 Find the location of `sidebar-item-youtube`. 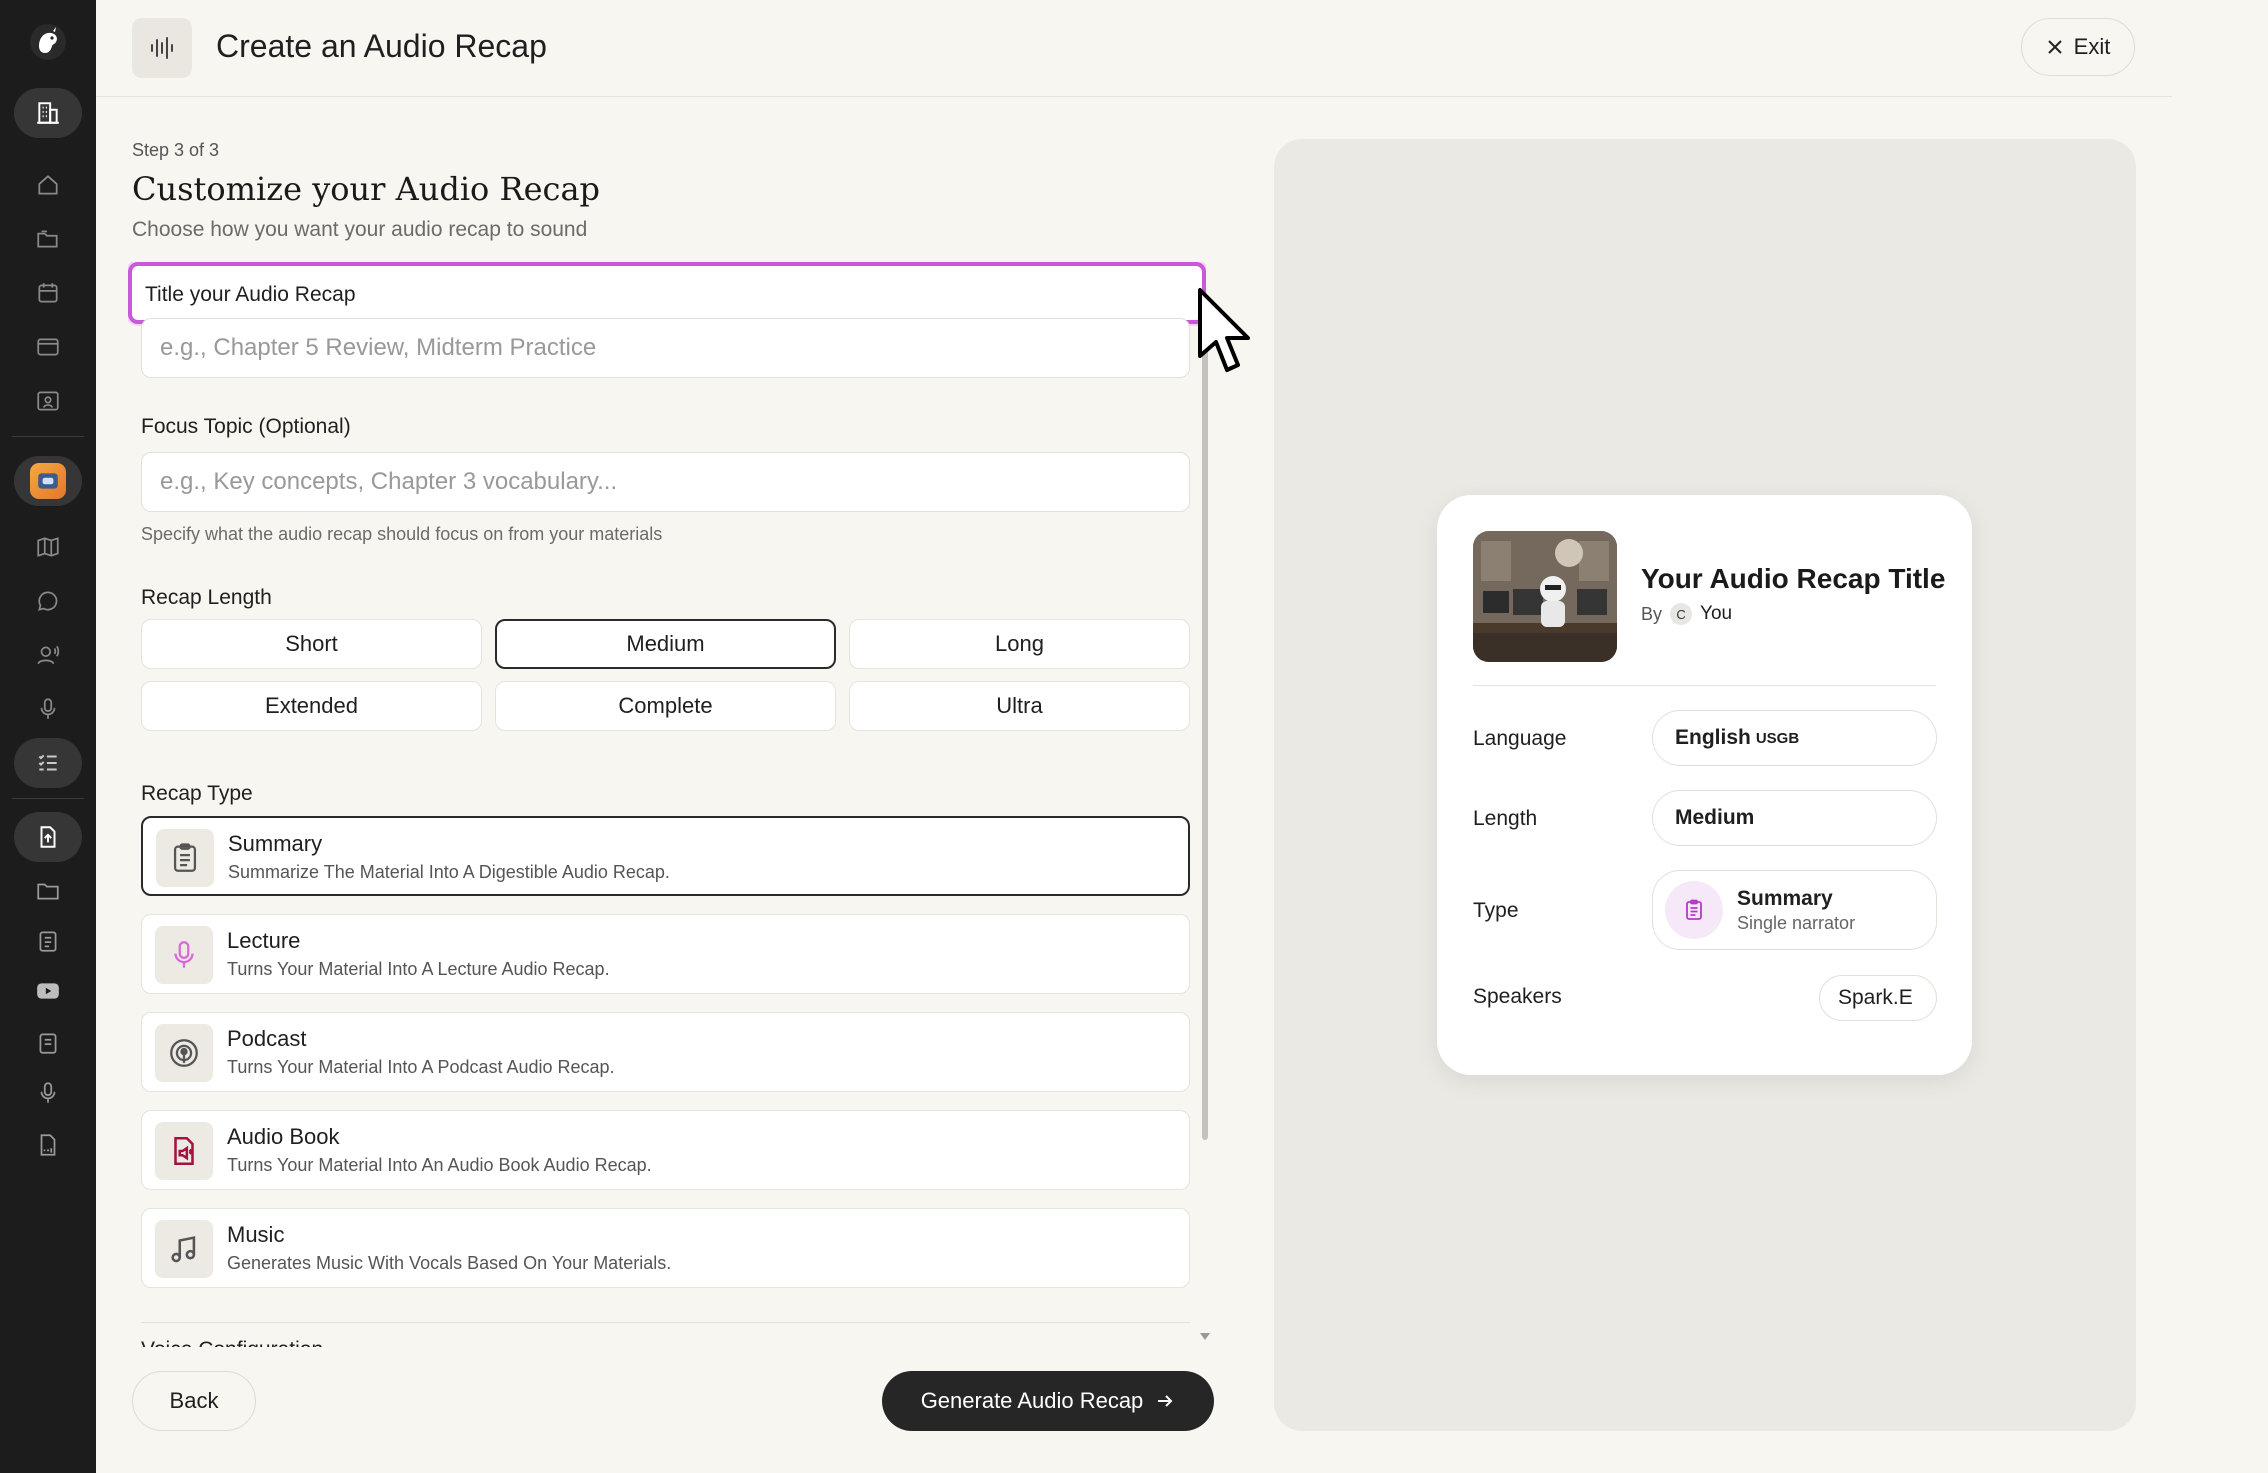

sidebar-item-youtube is located at coordinates (48, 991).